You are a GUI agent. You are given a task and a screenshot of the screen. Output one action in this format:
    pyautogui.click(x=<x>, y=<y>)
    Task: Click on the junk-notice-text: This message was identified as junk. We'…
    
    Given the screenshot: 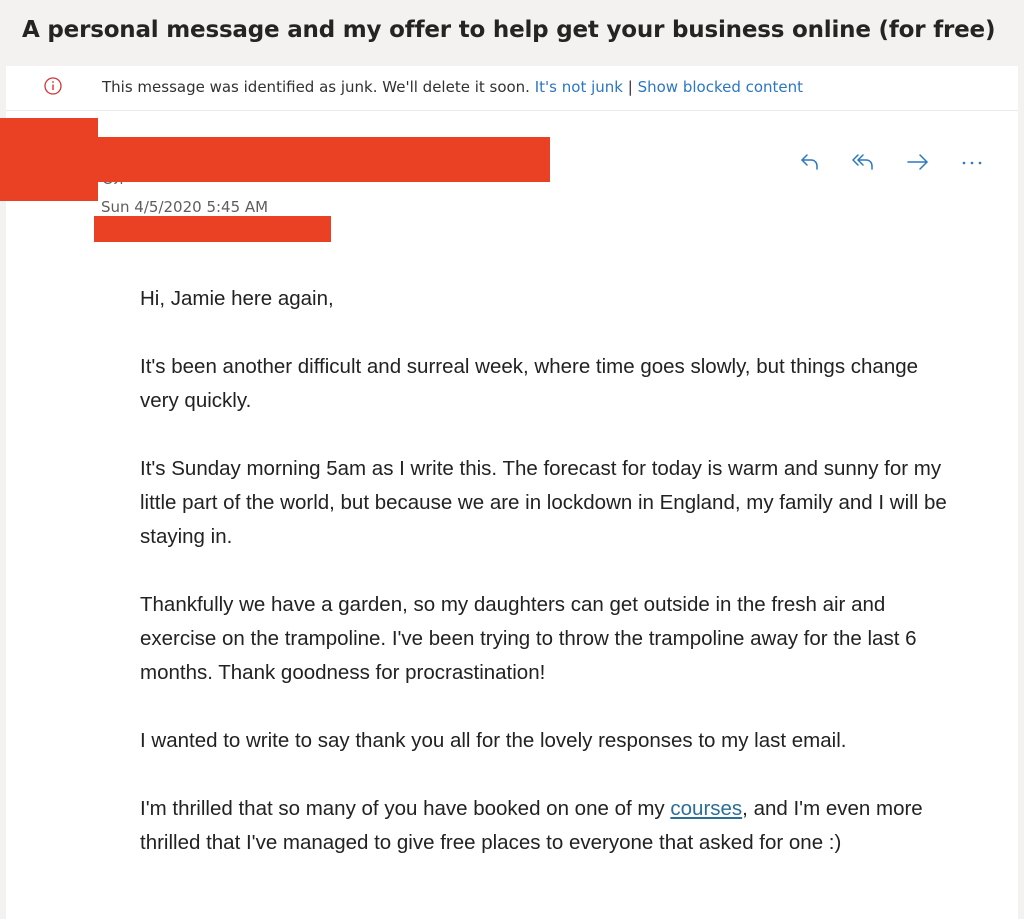 What is the action you would take?
    pyautogui.click(x=316, y=87)
    